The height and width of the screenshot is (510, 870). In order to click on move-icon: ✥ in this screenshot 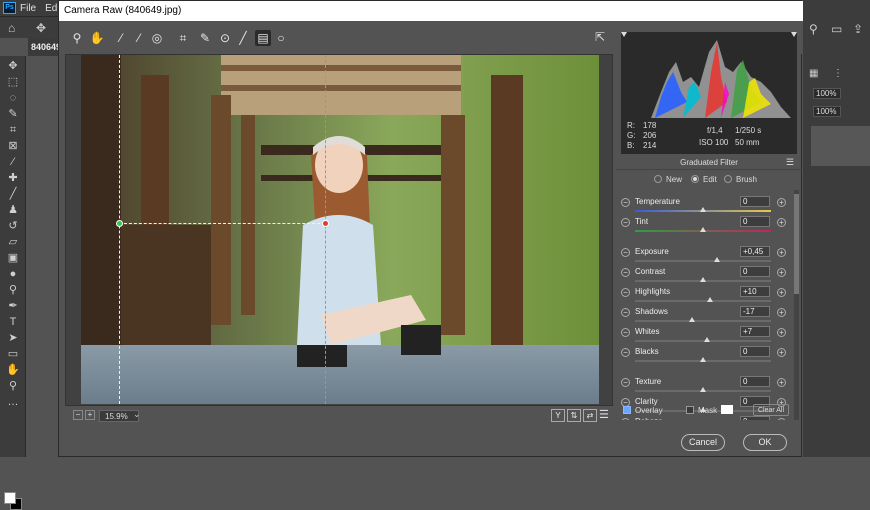, I will do `click(13, 66)`.